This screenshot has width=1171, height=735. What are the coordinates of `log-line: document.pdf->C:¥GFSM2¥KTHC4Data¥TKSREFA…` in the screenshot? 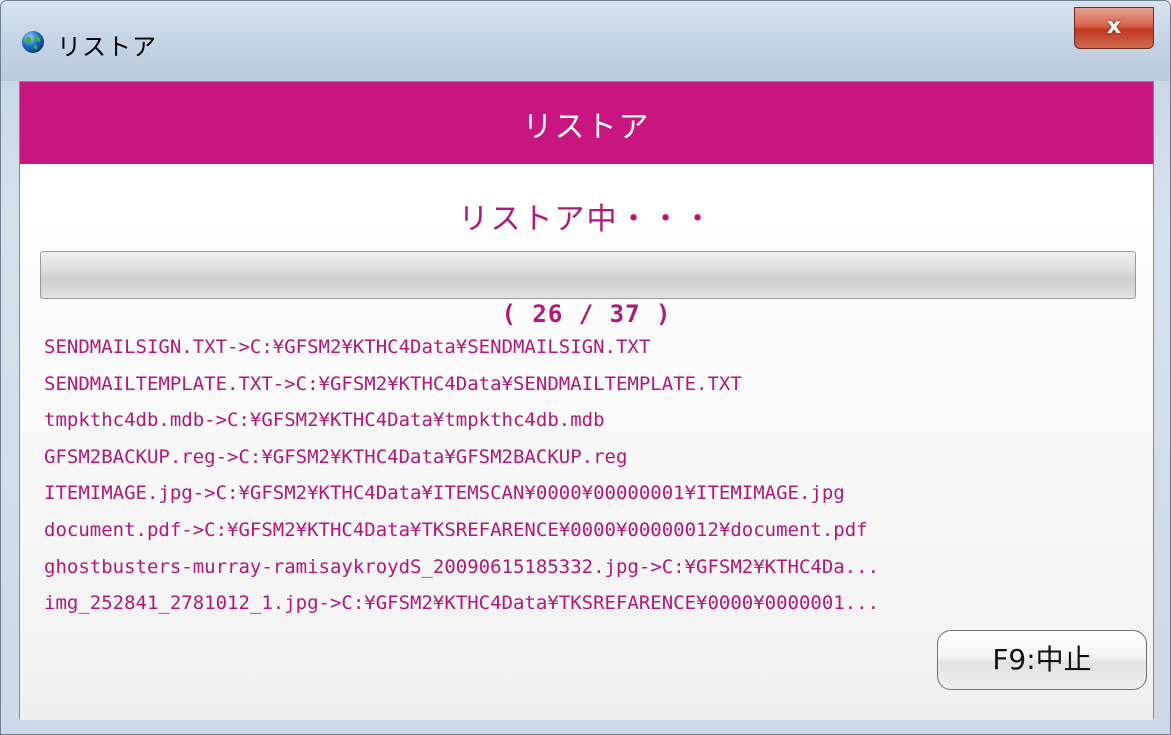 It's located at (456, 529).